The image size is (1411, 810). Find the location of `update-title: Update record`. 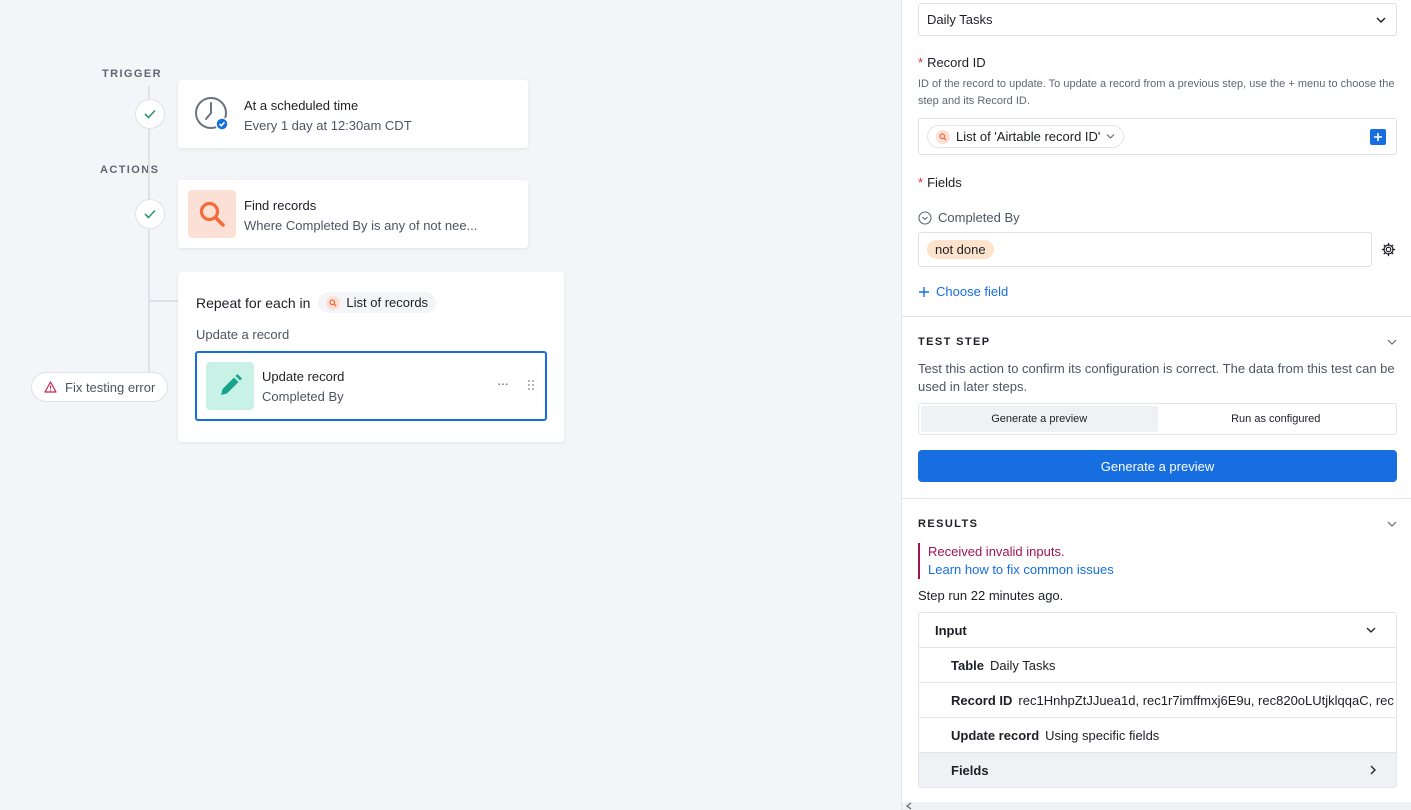

update-title: Update record is located at coordinates (303, 376).